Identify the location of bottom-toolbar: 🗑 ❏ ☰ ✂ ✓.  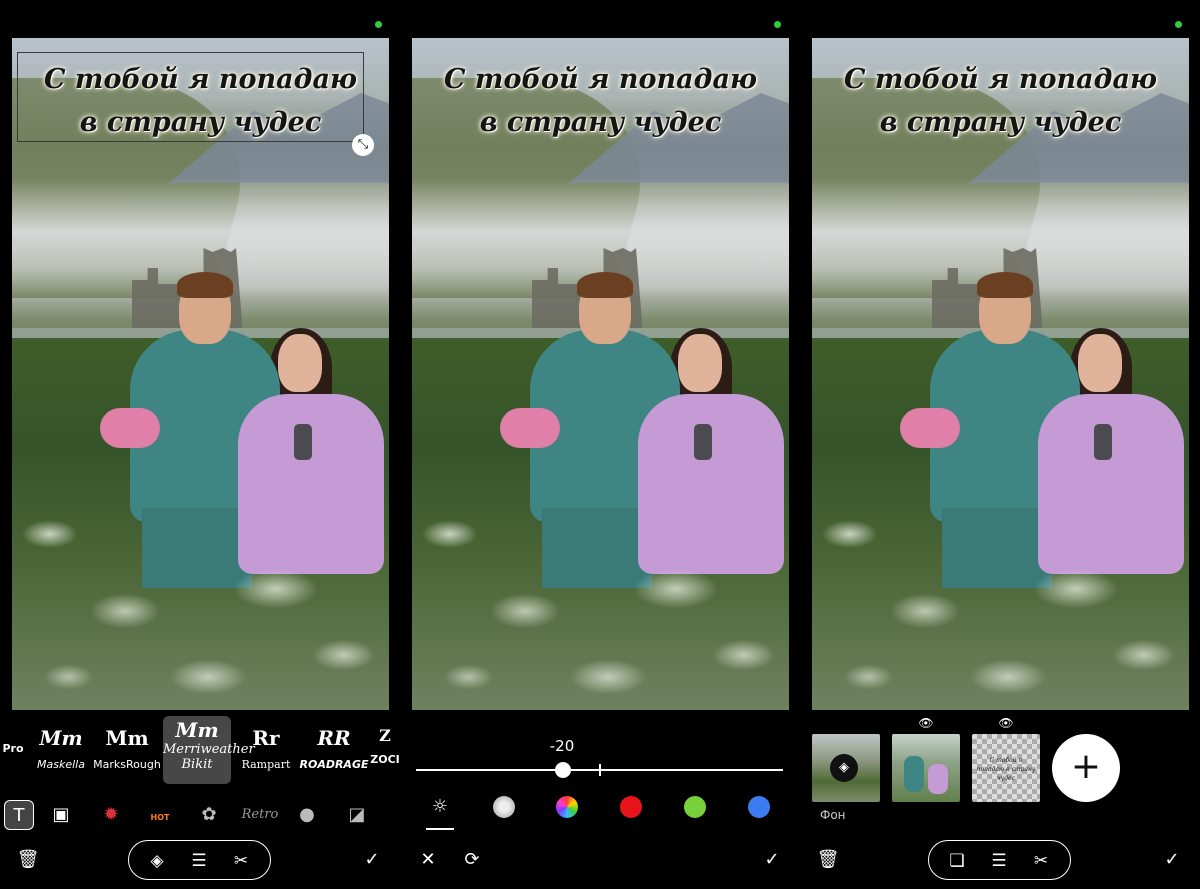
(1000, 860).